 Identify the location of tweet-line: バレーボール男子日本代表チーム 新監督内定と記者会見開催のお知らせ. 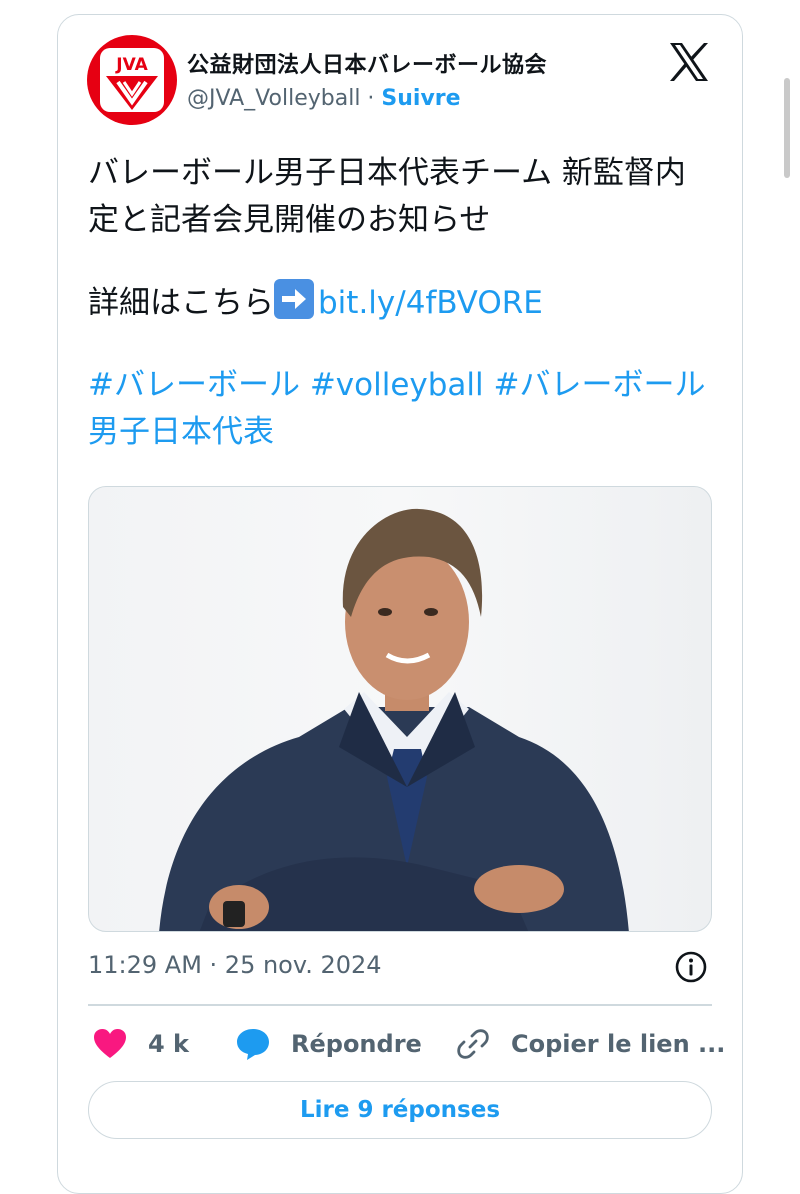
(387, 196).